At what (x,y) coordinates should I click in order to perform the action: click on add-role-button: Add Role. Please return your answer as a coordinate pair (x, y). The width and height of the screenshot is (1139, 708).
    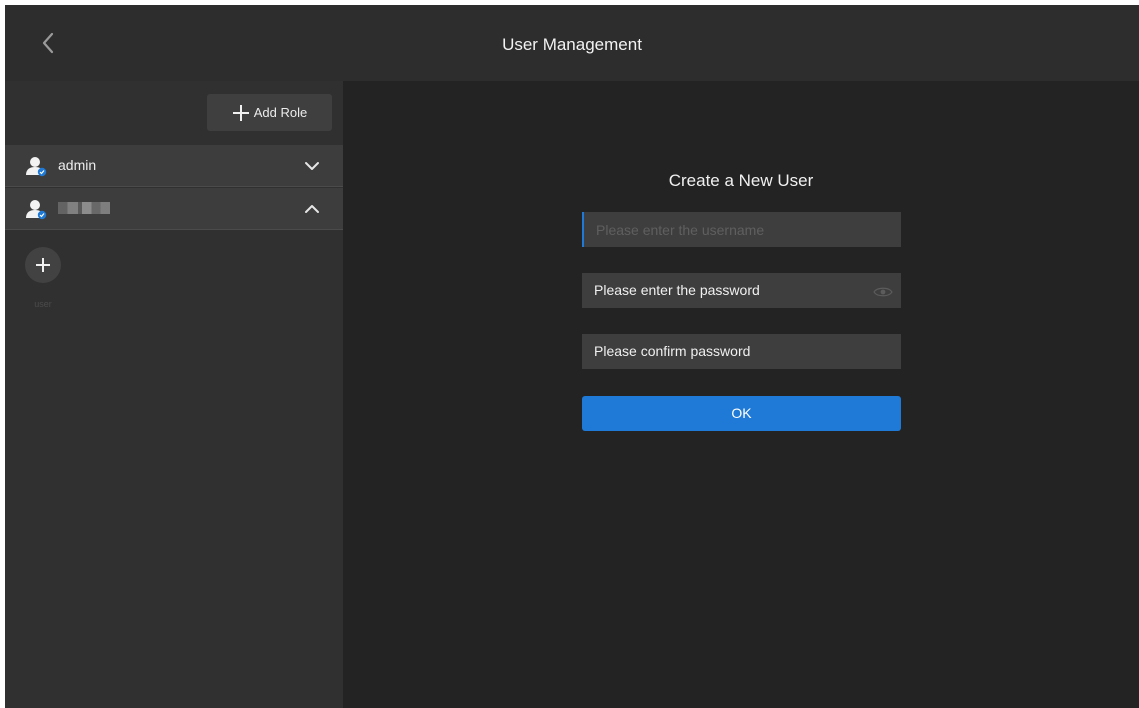
    Looking at the image, I should click on (269, 112).